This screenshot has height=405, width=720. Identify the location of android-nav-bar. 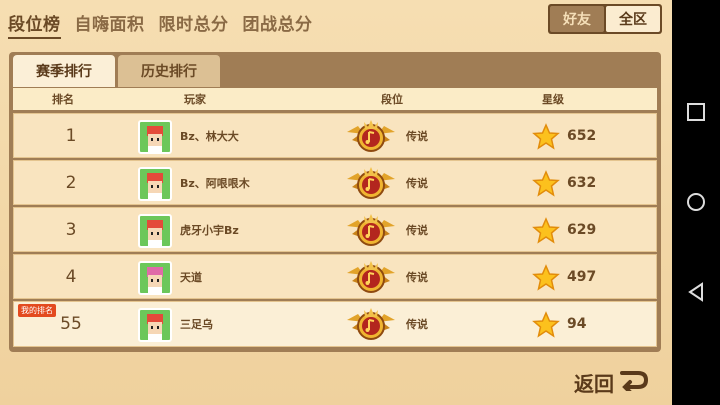
(696, 202).